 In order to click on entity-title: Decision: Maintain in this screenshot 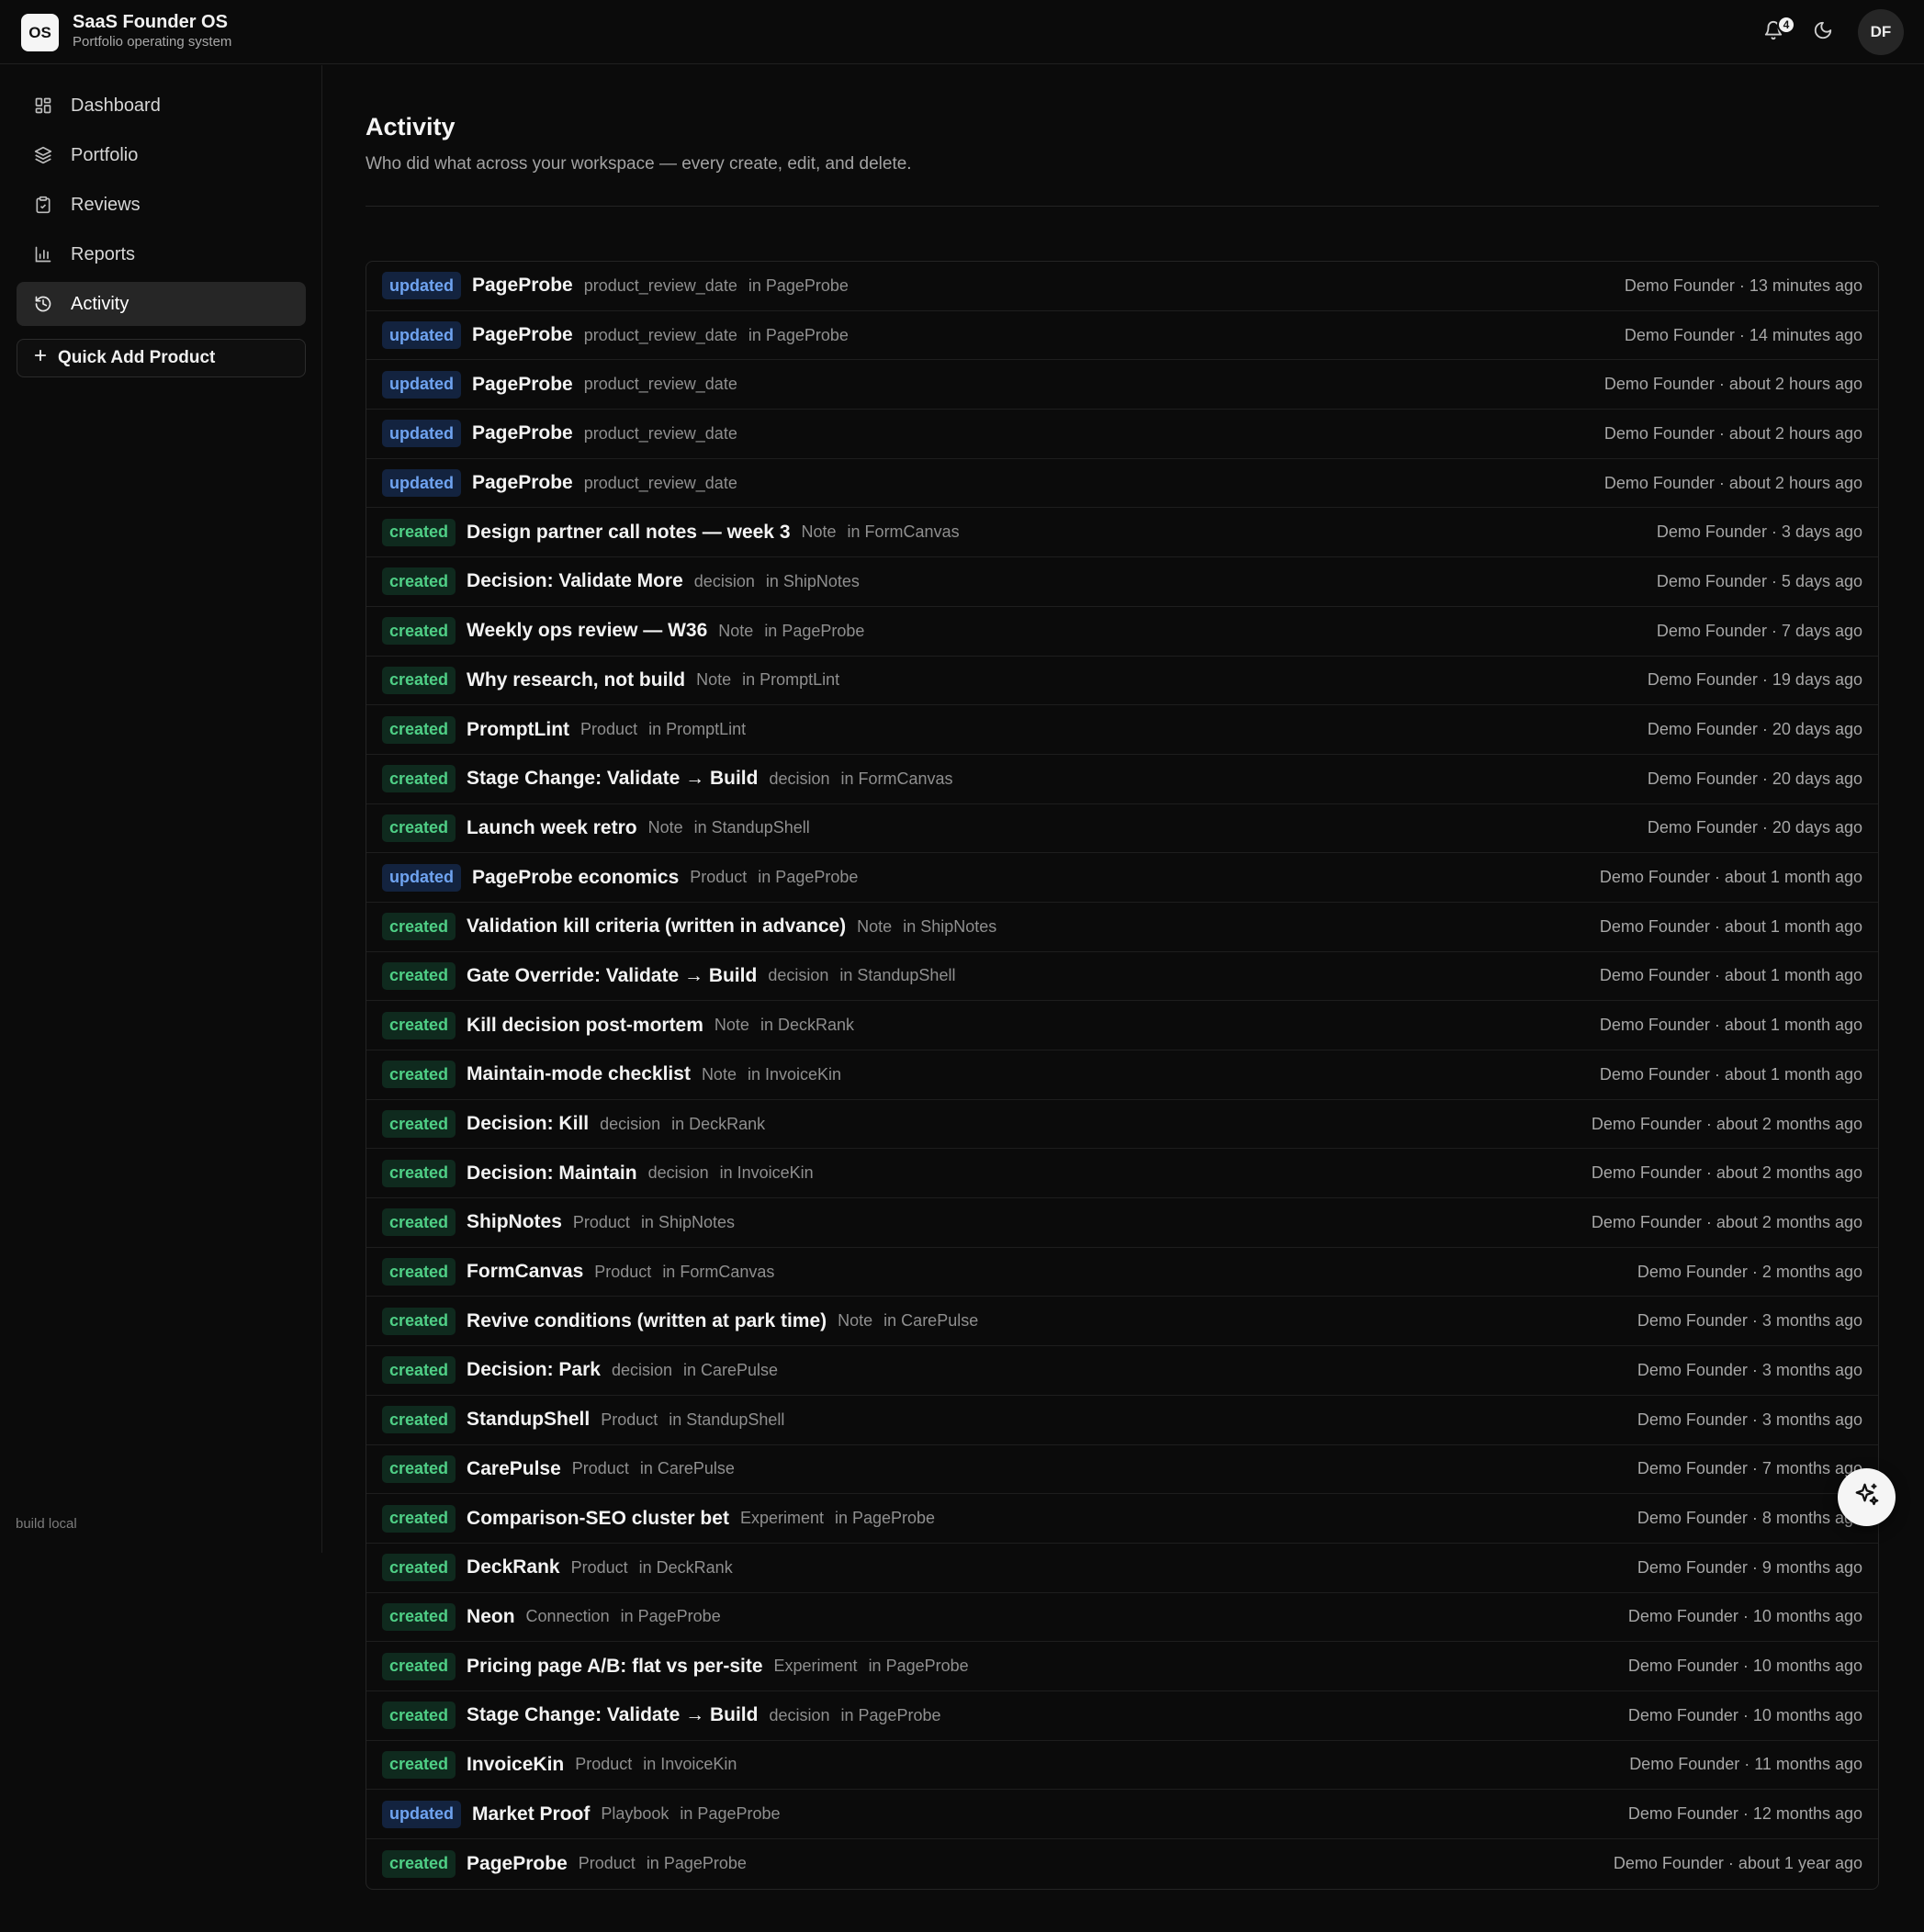, I will do `click(552, 1174)`.